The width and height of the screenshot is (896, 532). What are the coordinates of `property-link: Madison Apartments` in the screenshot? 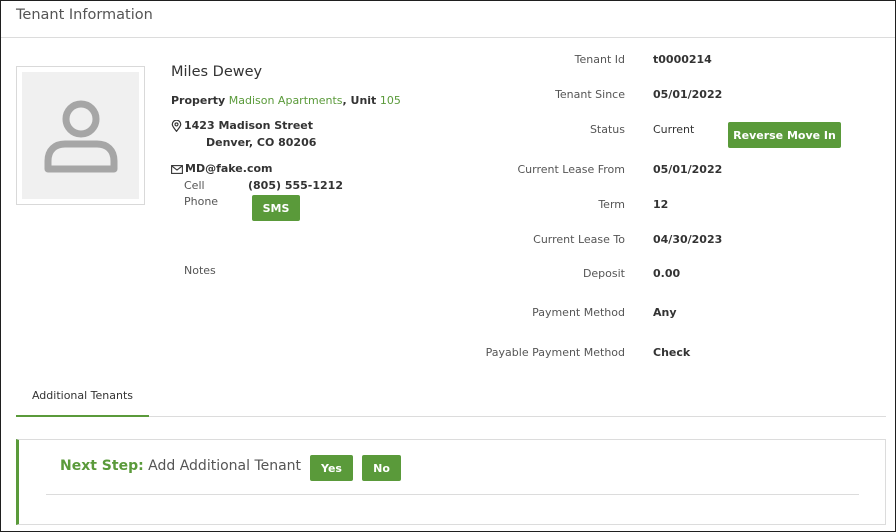 It's located at (286, 100).